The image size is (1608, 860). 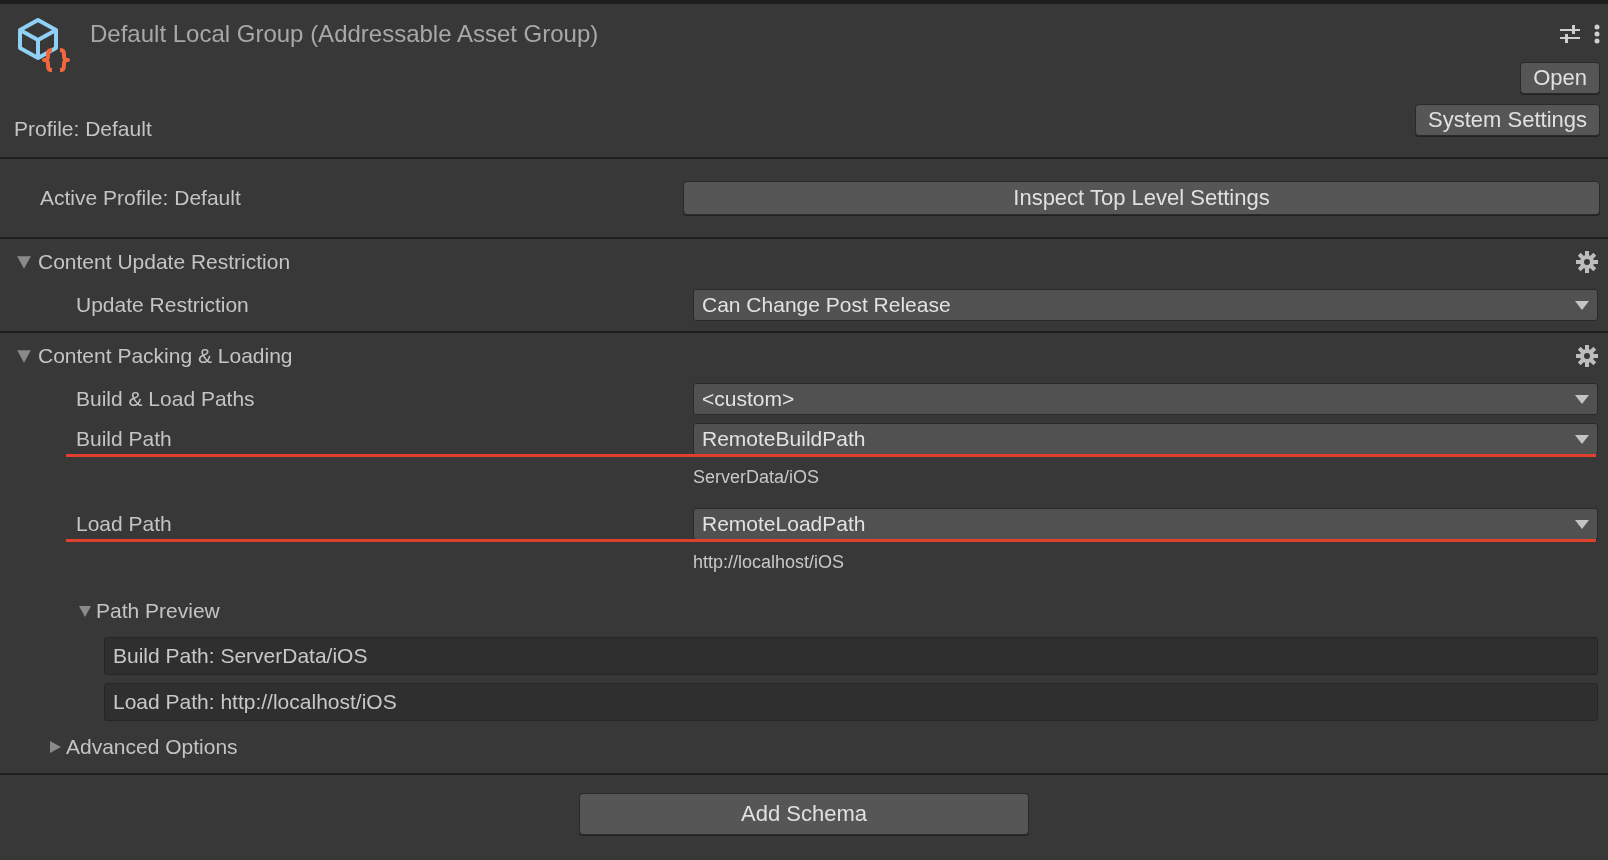 What do you see at coordinates (1570, 34) in the screenshot?
I see `sliders-icon` at bounding box center [1570, 34].